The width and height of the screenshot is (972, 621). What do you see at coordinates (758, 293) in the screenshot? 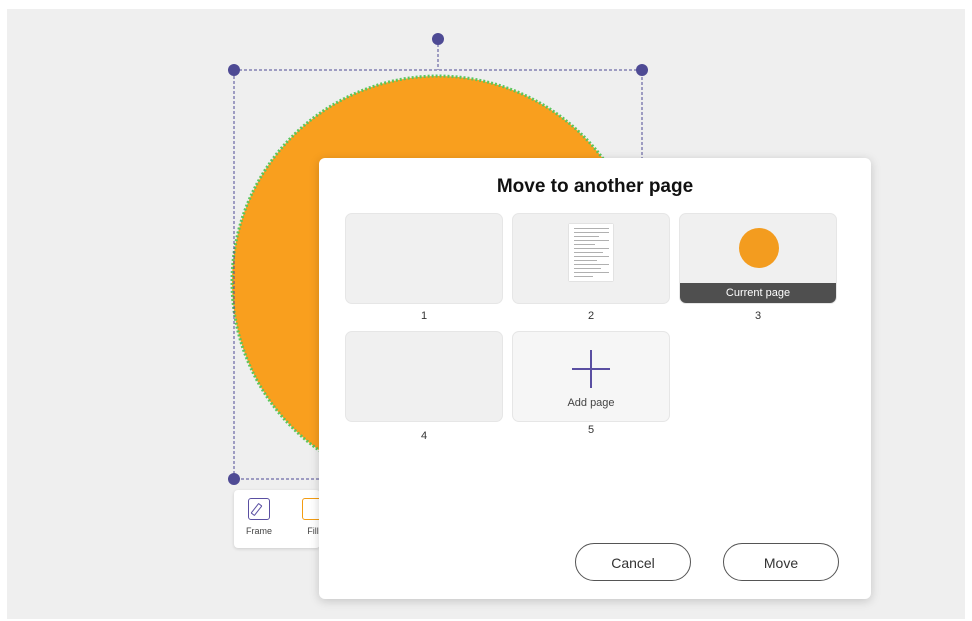
I see `current-page-badge: Current page` at bounding box center [758, 293].